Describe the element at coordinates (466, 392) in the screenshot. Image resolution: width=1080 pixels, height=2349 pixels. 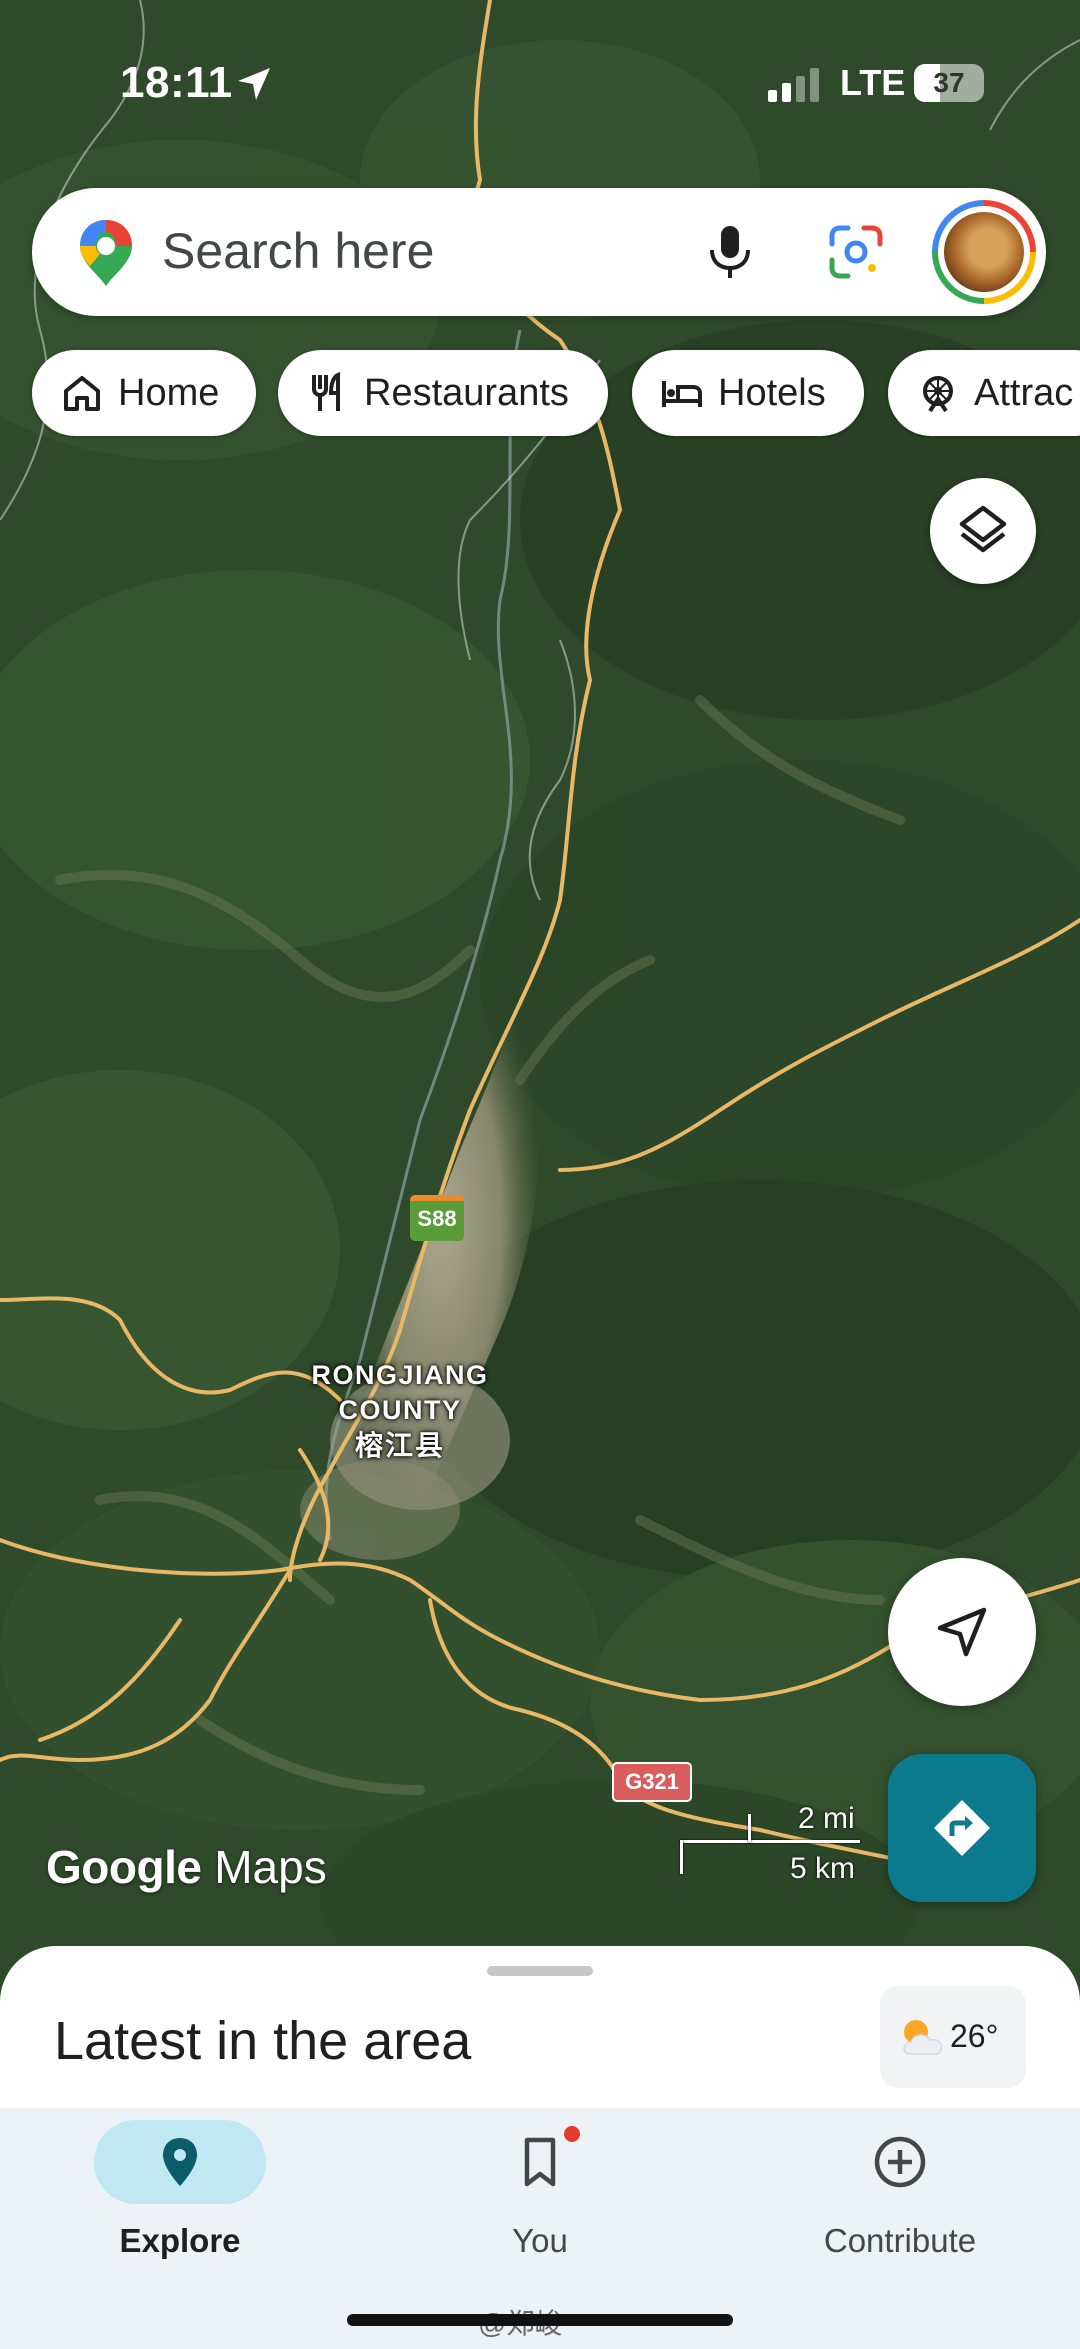
I see `chip-label: Restaurants` at that location.